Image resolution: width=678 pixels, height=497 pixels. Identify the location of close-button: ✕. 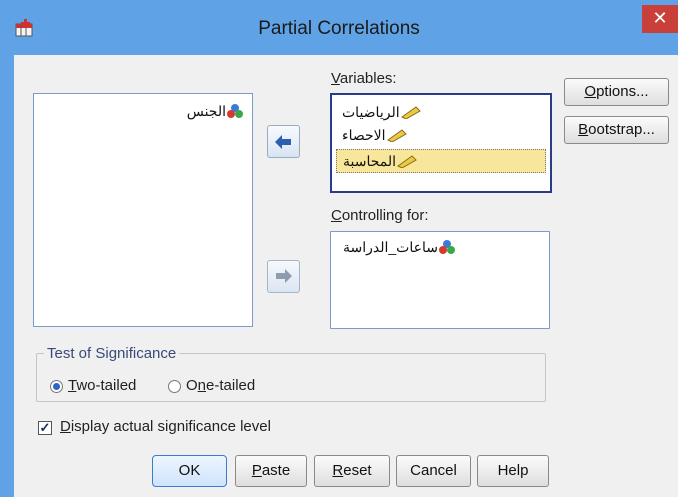
(660, 19).